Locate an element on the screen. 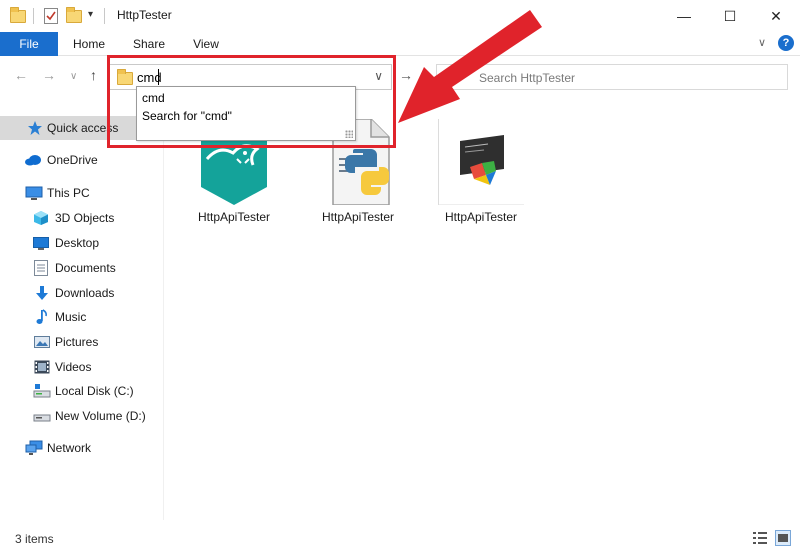 The height and width of the screenshot is (551, 800). sidebar-item-documents: Documents is located at coordinates (81, 268).